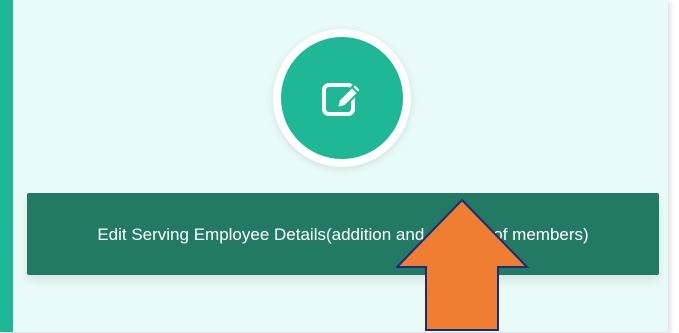  I want to click on edit-icon, so click(342, 99).